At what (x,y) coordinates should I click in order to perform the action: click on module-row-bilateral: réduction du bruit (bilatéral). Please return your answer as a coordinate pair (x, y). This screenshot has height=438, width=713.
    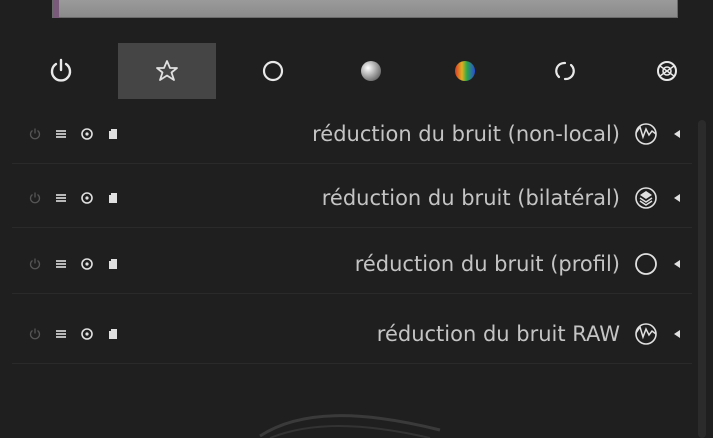
    Looking at the image, I should click on (352, 198).